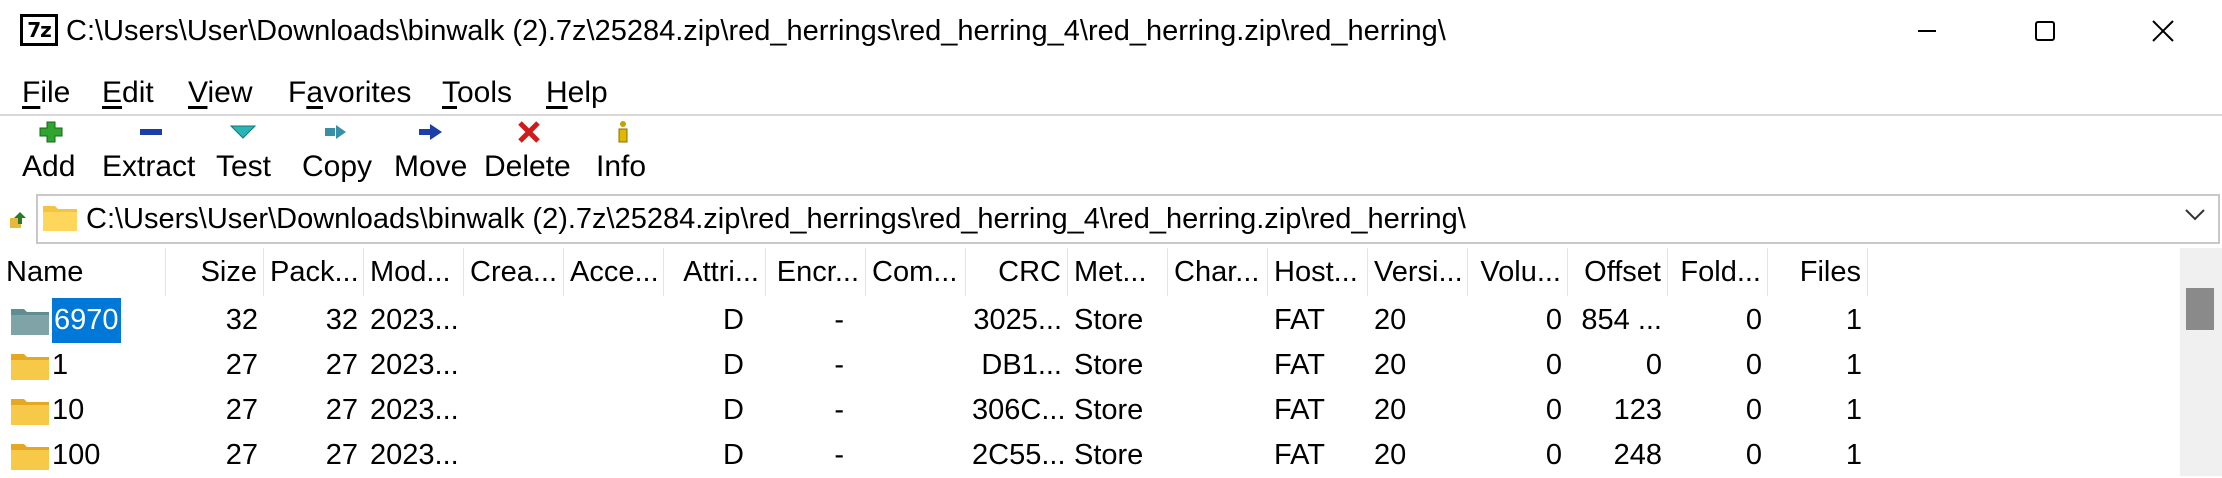 This screenshot has height=478, width=2222. What do you see at coordinates (1017, 272) in the screenshot?
I see `column-header-crc: CRC` at bounding box center [1017, 272].